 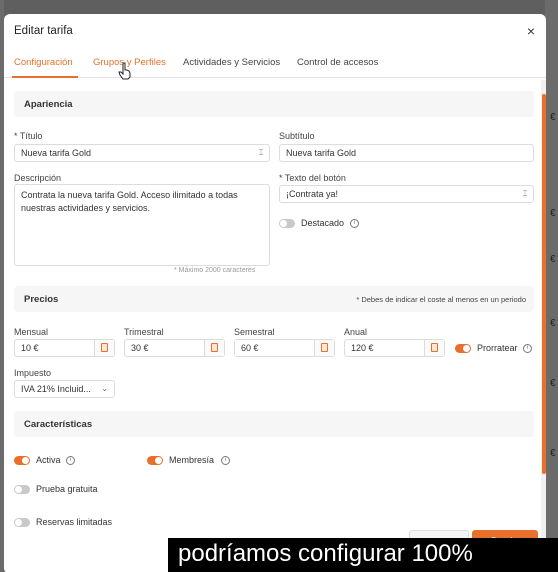 What do you see at coordinates (144, 332) in the screenshot?
I see `trimestral-label: Trimestral` at bounding box center [144, 332].